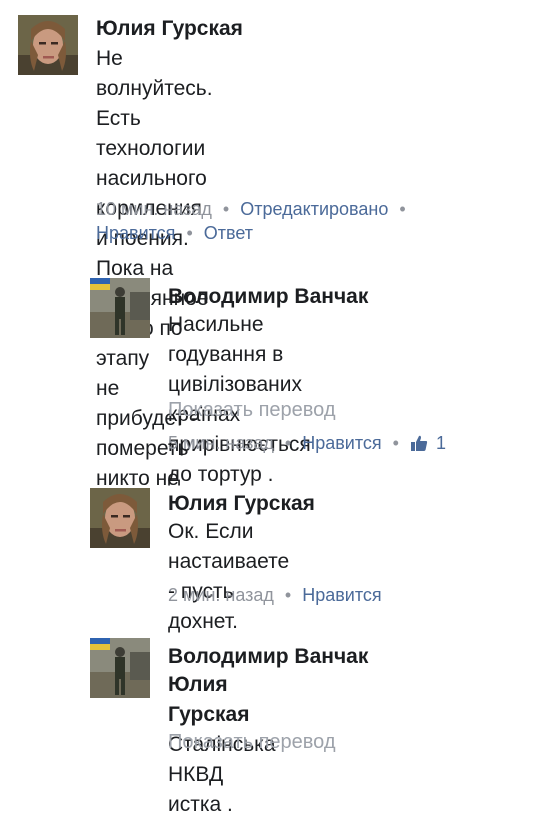  Describe the element at coordinates (229, 576) in the screenshot. I see `comment-text: Ок. Если настаиваете - пусть дохнет.` at that location.